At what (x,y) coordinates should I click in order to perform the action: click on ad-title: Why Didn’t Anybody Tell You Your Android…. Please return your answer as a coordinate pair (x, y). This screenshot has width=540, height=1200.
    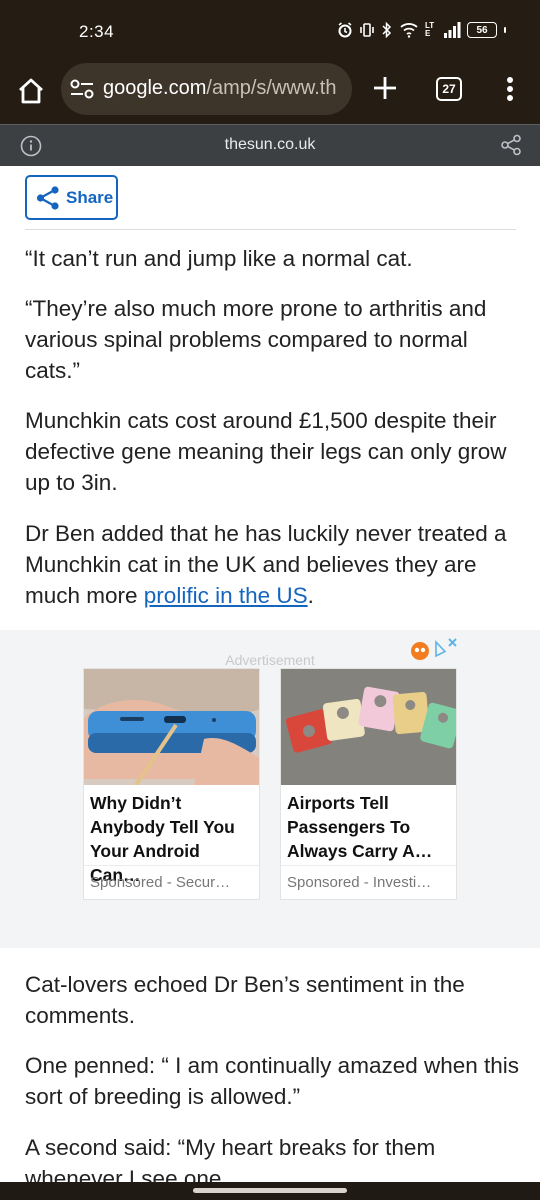
    Looking at the image, I should click on (172, 839).